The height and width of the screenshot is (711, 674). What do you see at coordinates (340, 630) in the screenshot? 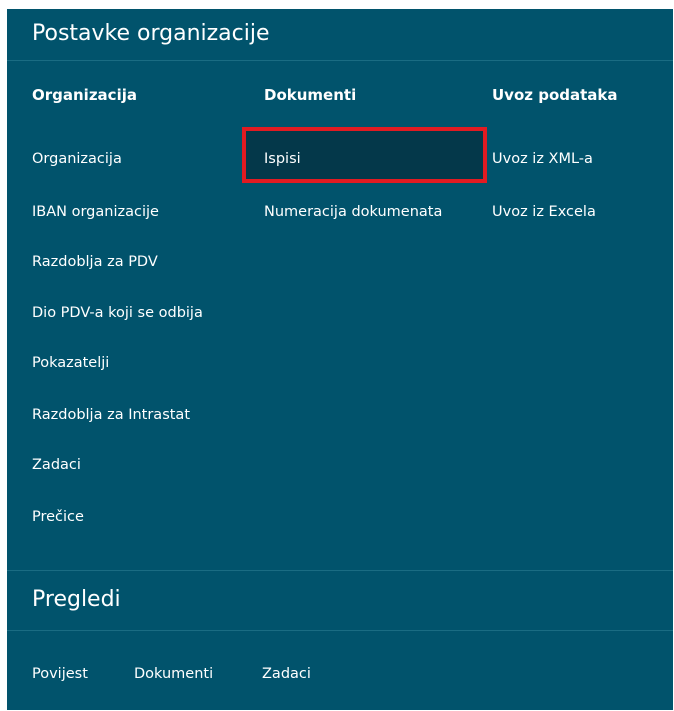
I see `reviews-divider-bottom` at bounding box center [340, 630].